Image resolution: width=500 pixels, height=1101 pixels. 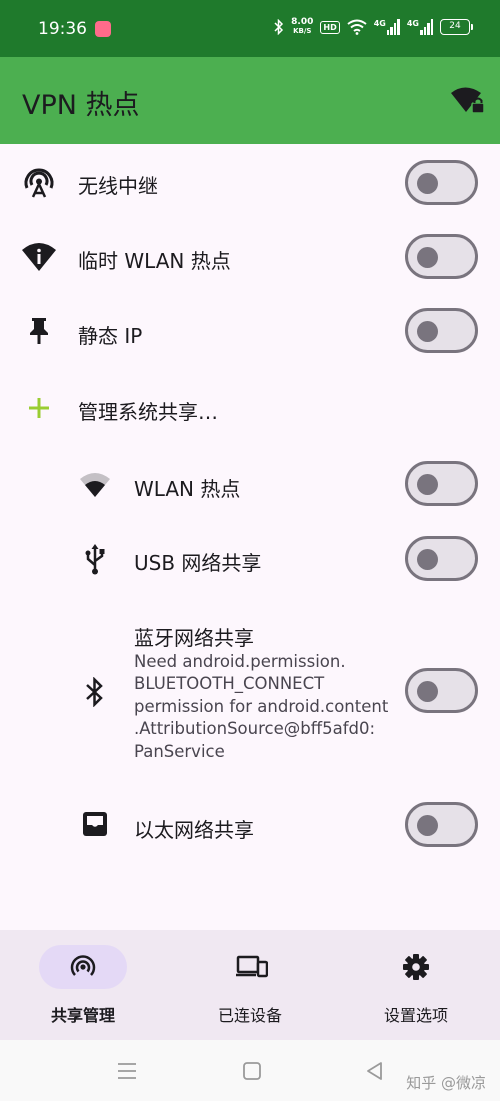 I want to click on bluetooth-label: 蓝牙网络共享, so click(x=194, y=638).